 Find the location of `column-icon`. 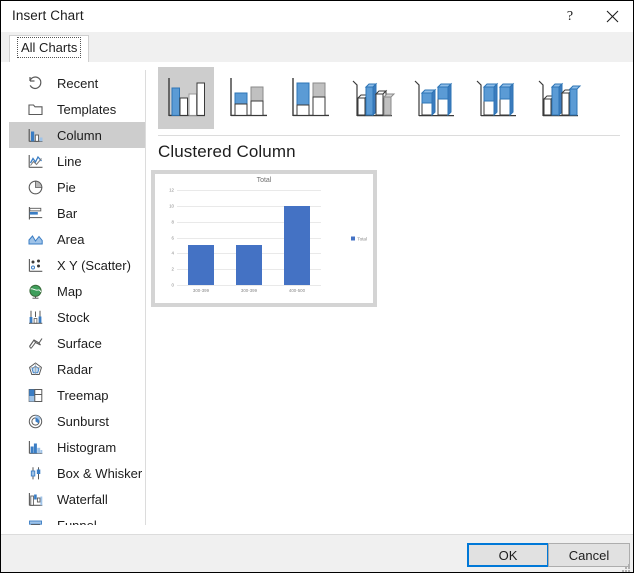

column-icon is located at coordinates (35, 135).